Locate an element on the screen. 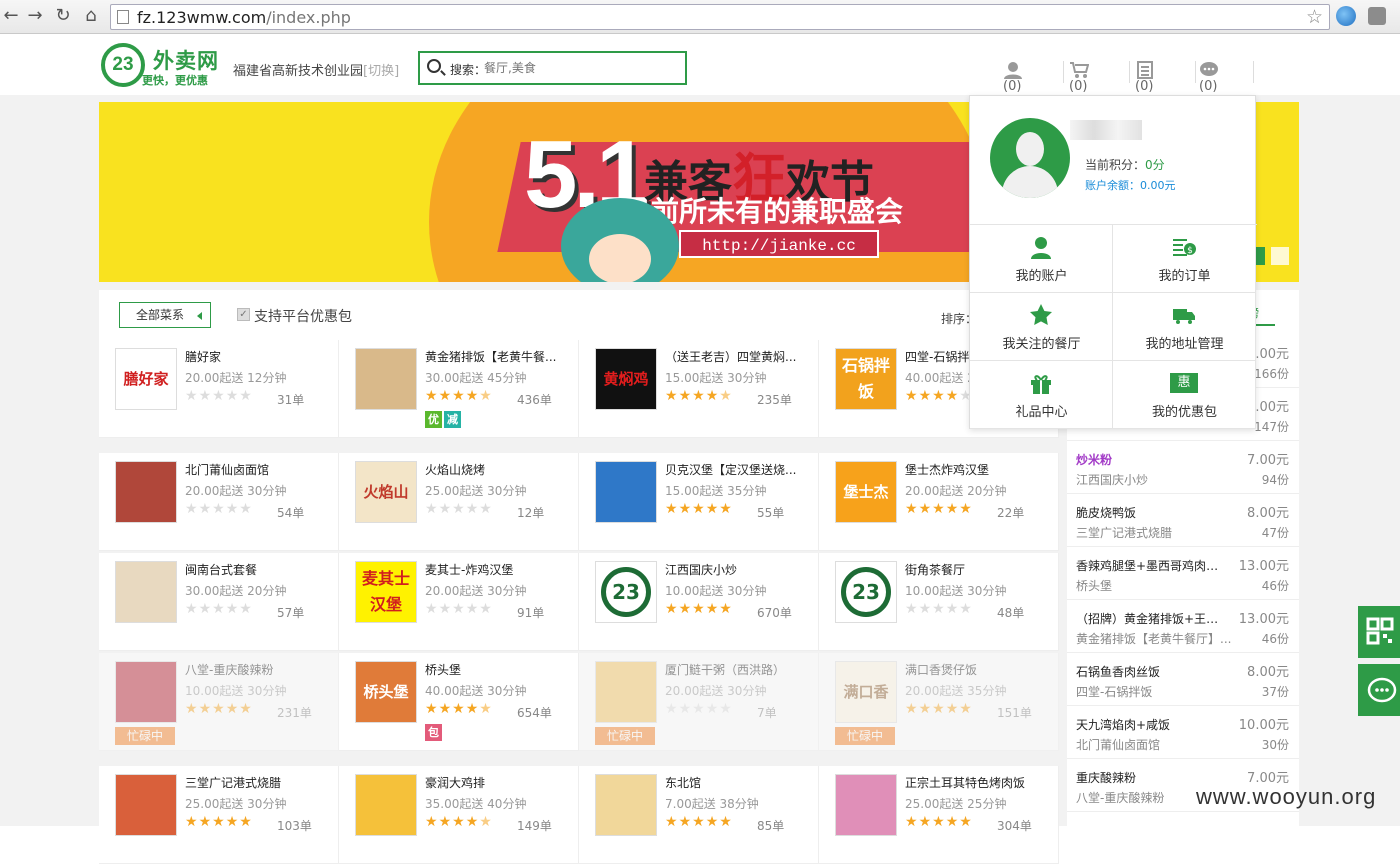  restaurant-thumbnail: 火焰山 is located at coordinates (386, 492).